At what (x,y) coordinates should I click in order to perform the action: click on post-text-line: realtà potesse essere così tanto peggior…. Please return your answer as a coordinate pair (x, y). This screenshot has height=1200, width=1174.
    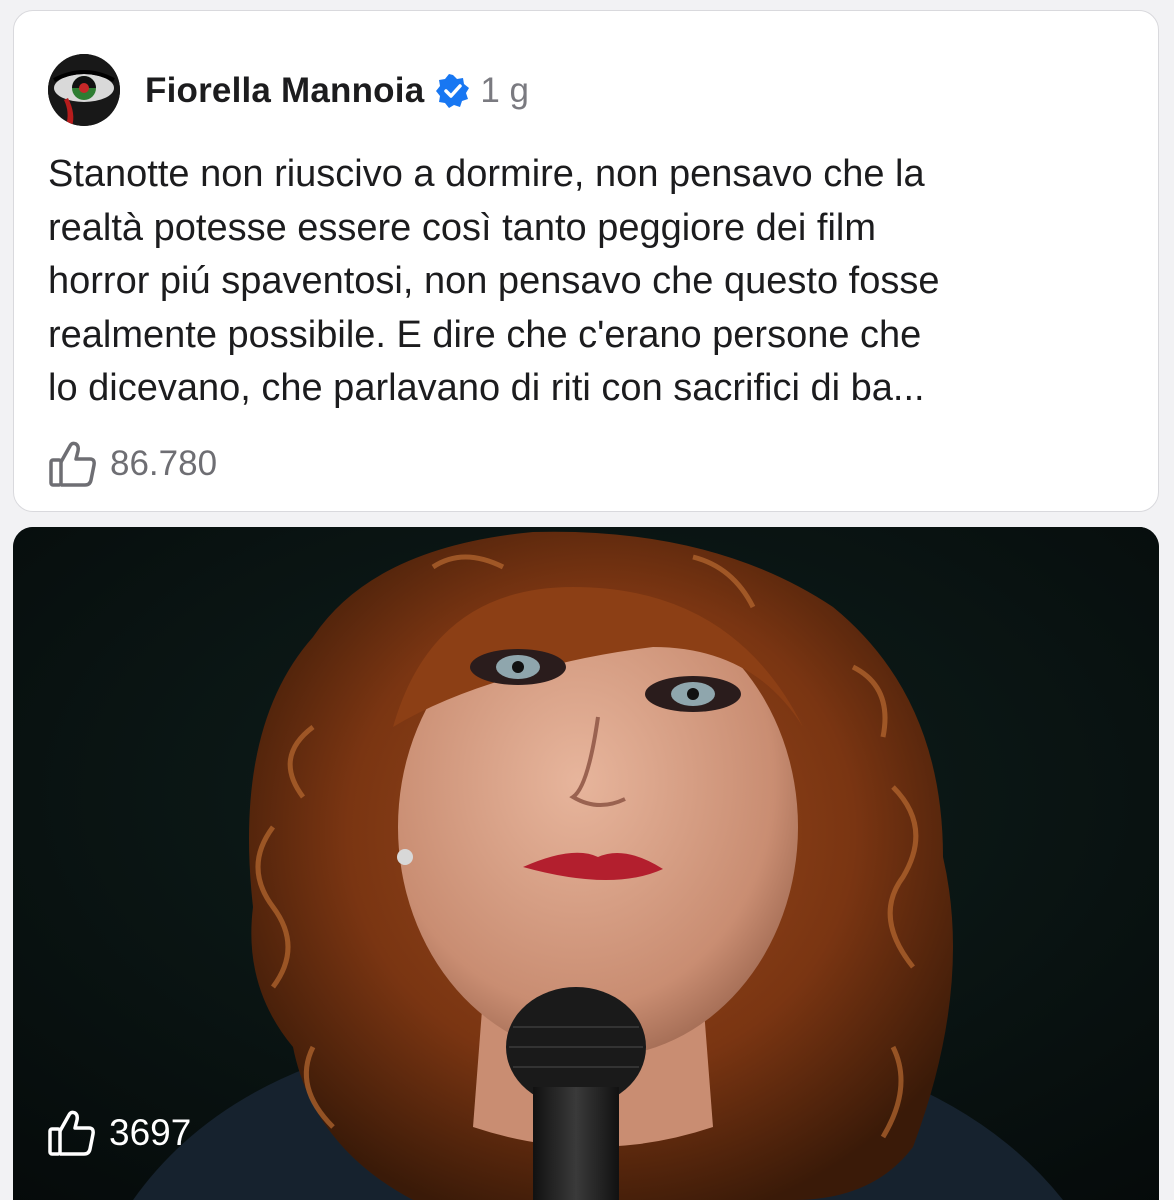
    Looking at the image, I should click on (462, 227).